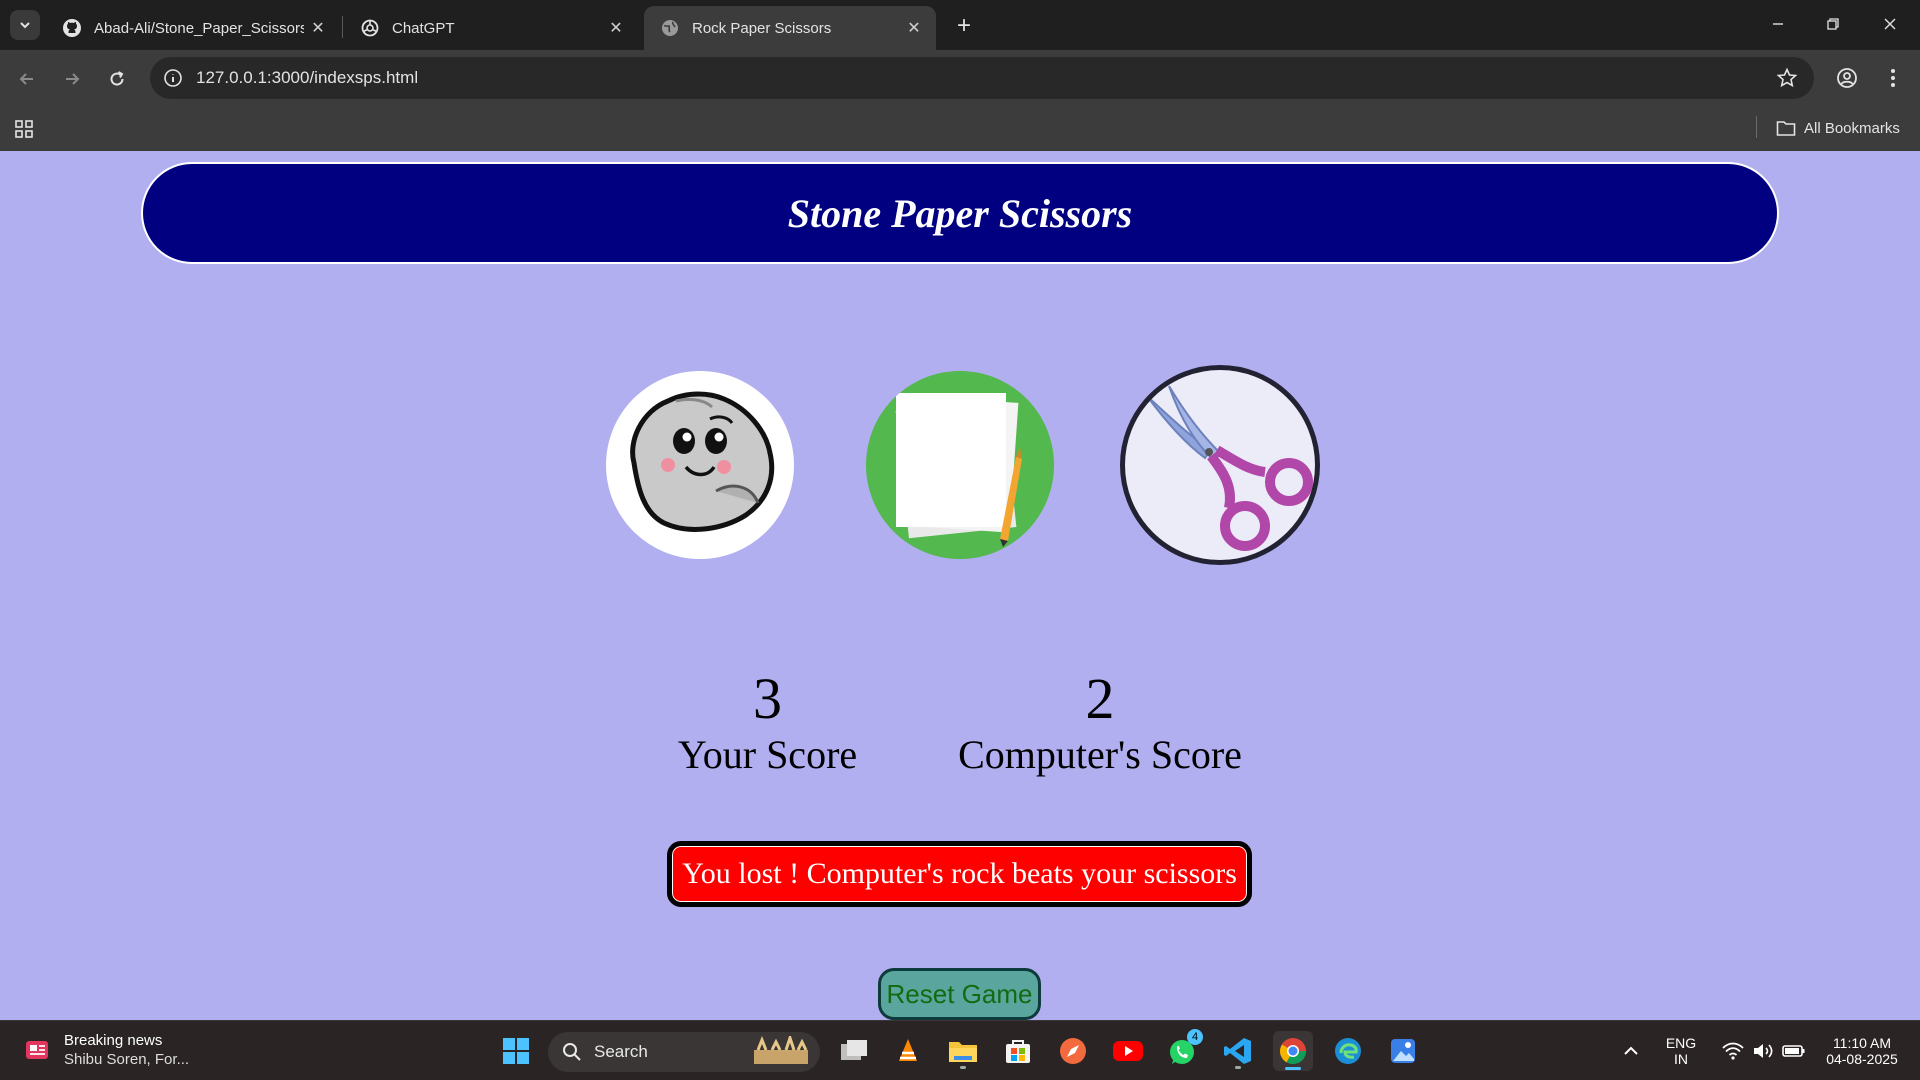 This screenshot has width=1920, height=1080. I want to click on paper-choice-button, so click(960, 465).